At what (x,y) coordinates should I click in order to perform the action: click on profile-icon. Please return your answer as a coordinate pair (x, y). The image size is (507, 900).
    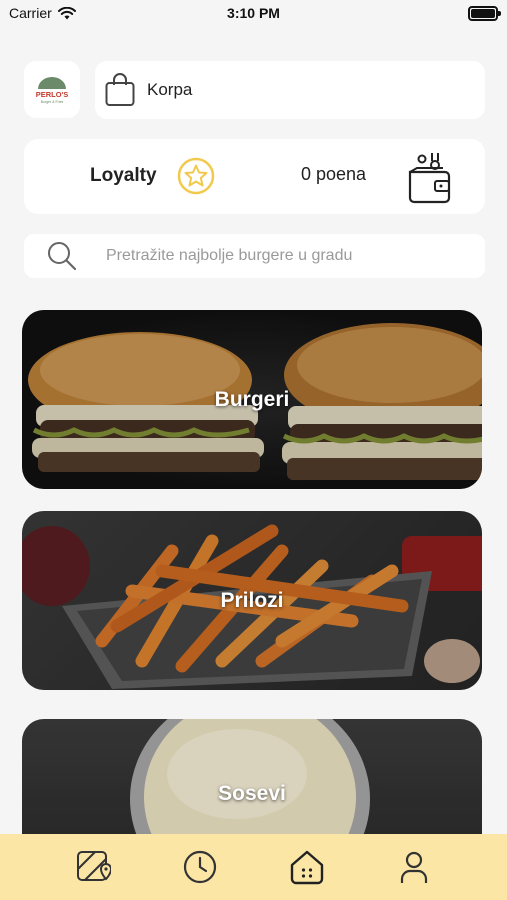
    Looking at the image, I should click on (413, 867).